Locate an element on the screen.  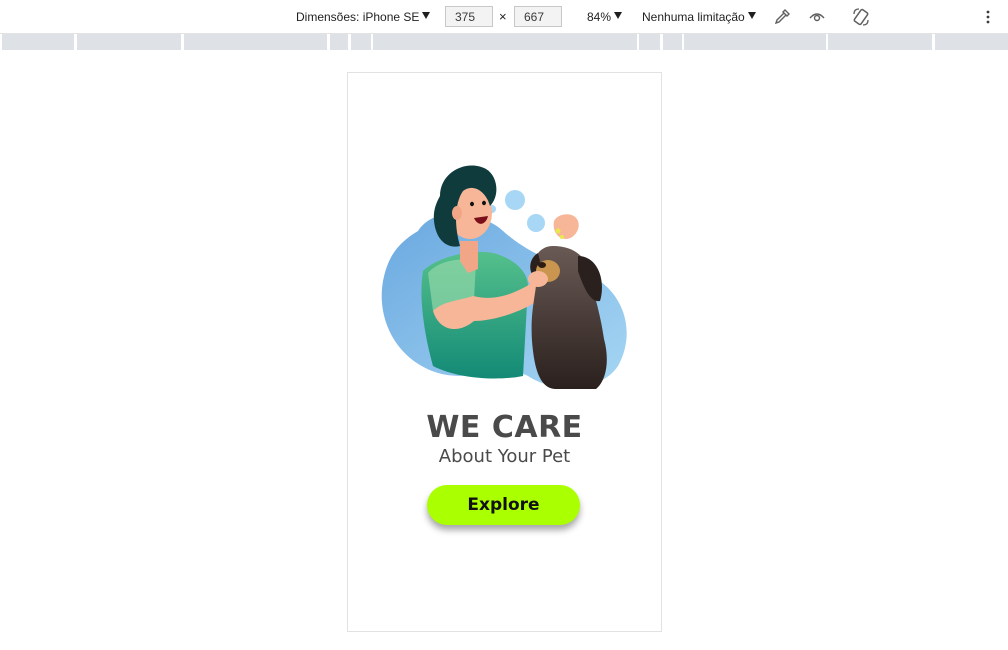
times-symbol: × is located at coordinates (503, 16).